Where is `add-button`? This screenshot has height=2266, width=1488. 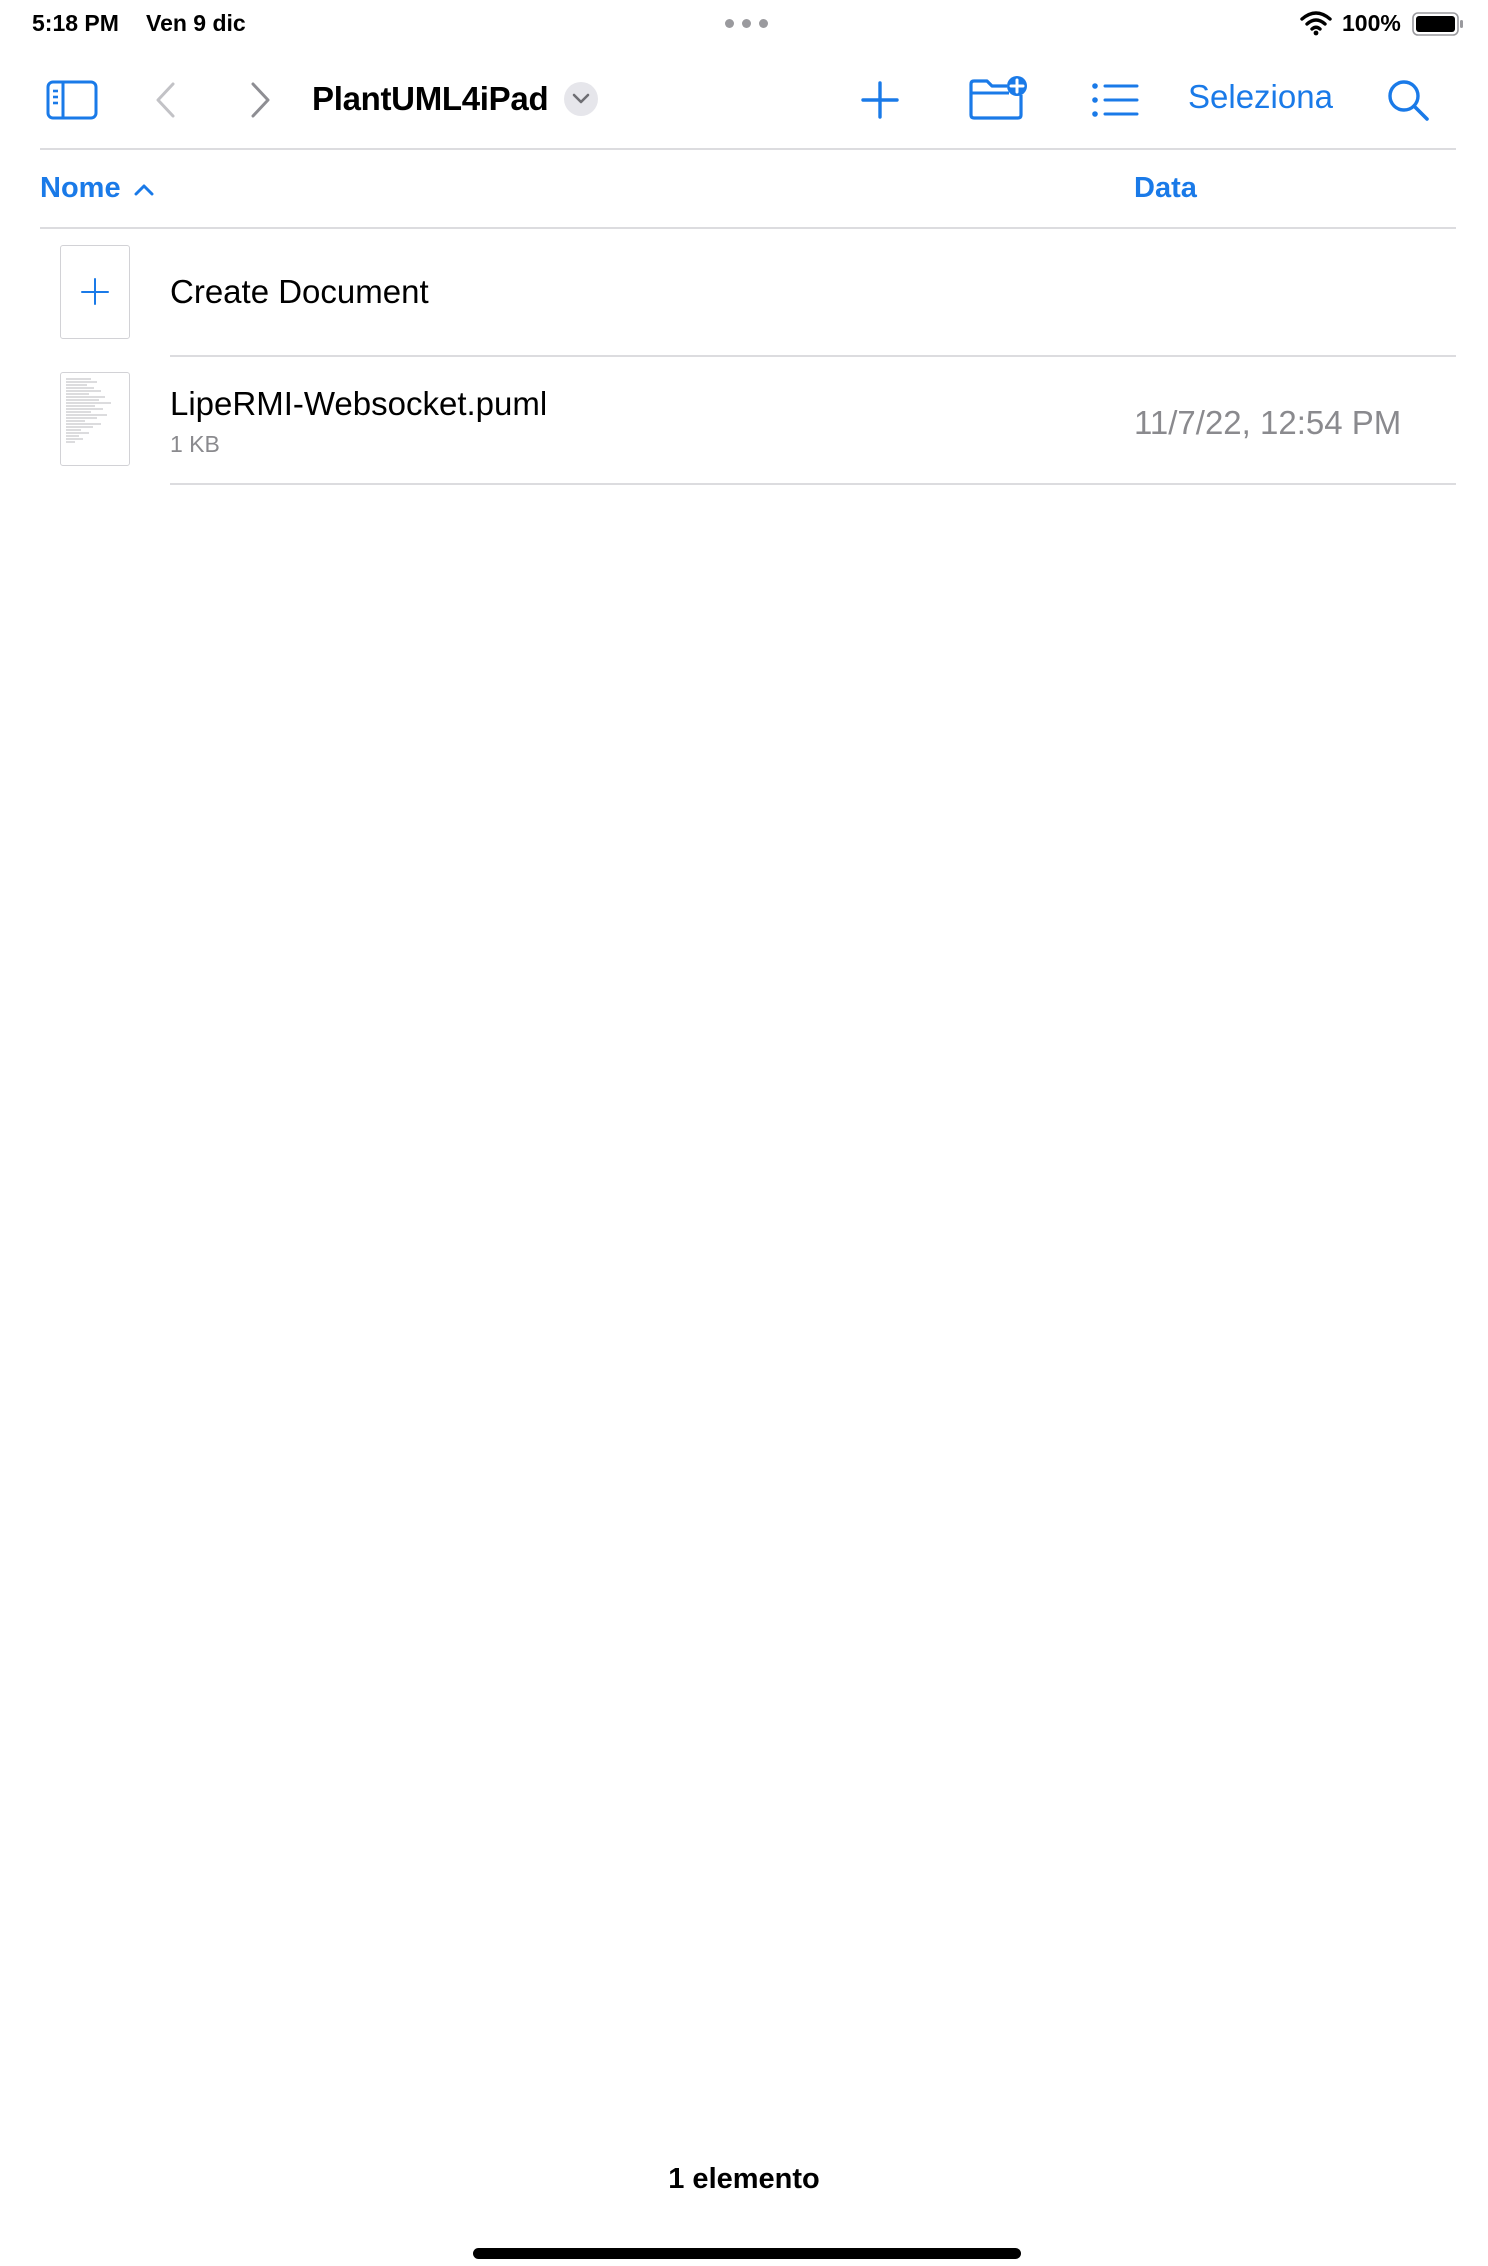
add-button is located at coordinates (880, 100).